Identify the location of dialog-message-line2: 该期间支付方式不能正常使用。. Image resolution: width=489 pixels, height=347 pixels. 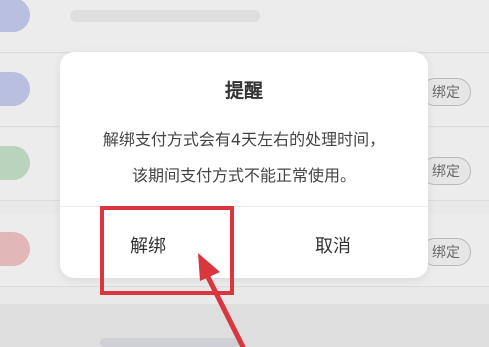
(243, 175).